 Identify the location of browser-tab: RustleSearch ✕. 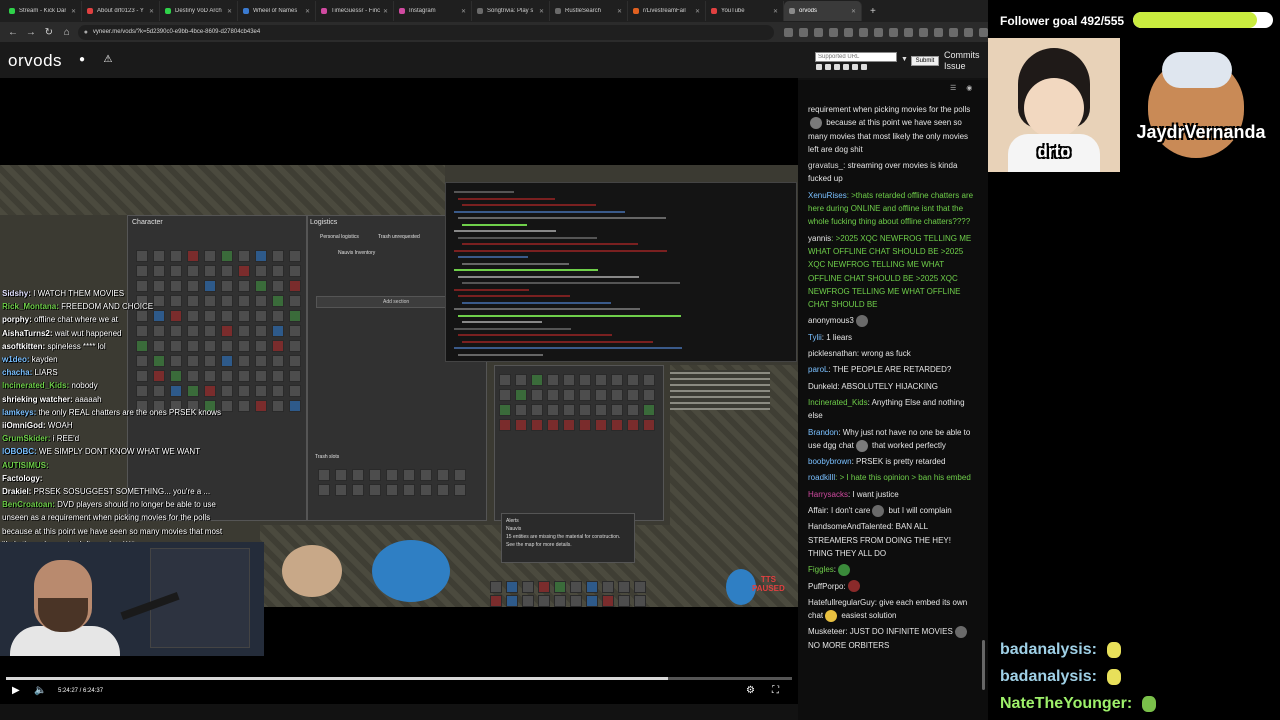
(589, 11).